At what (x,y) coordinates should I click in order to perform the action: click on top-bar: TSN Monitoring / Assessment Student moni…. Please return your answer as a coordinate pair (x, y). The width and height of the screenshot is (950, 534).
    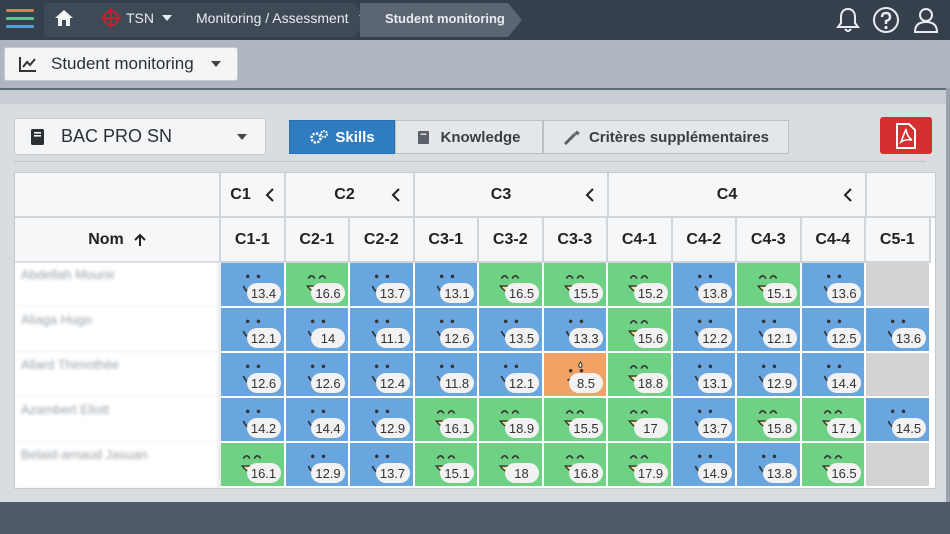
    Looking at the image, I should click on (475, 20).